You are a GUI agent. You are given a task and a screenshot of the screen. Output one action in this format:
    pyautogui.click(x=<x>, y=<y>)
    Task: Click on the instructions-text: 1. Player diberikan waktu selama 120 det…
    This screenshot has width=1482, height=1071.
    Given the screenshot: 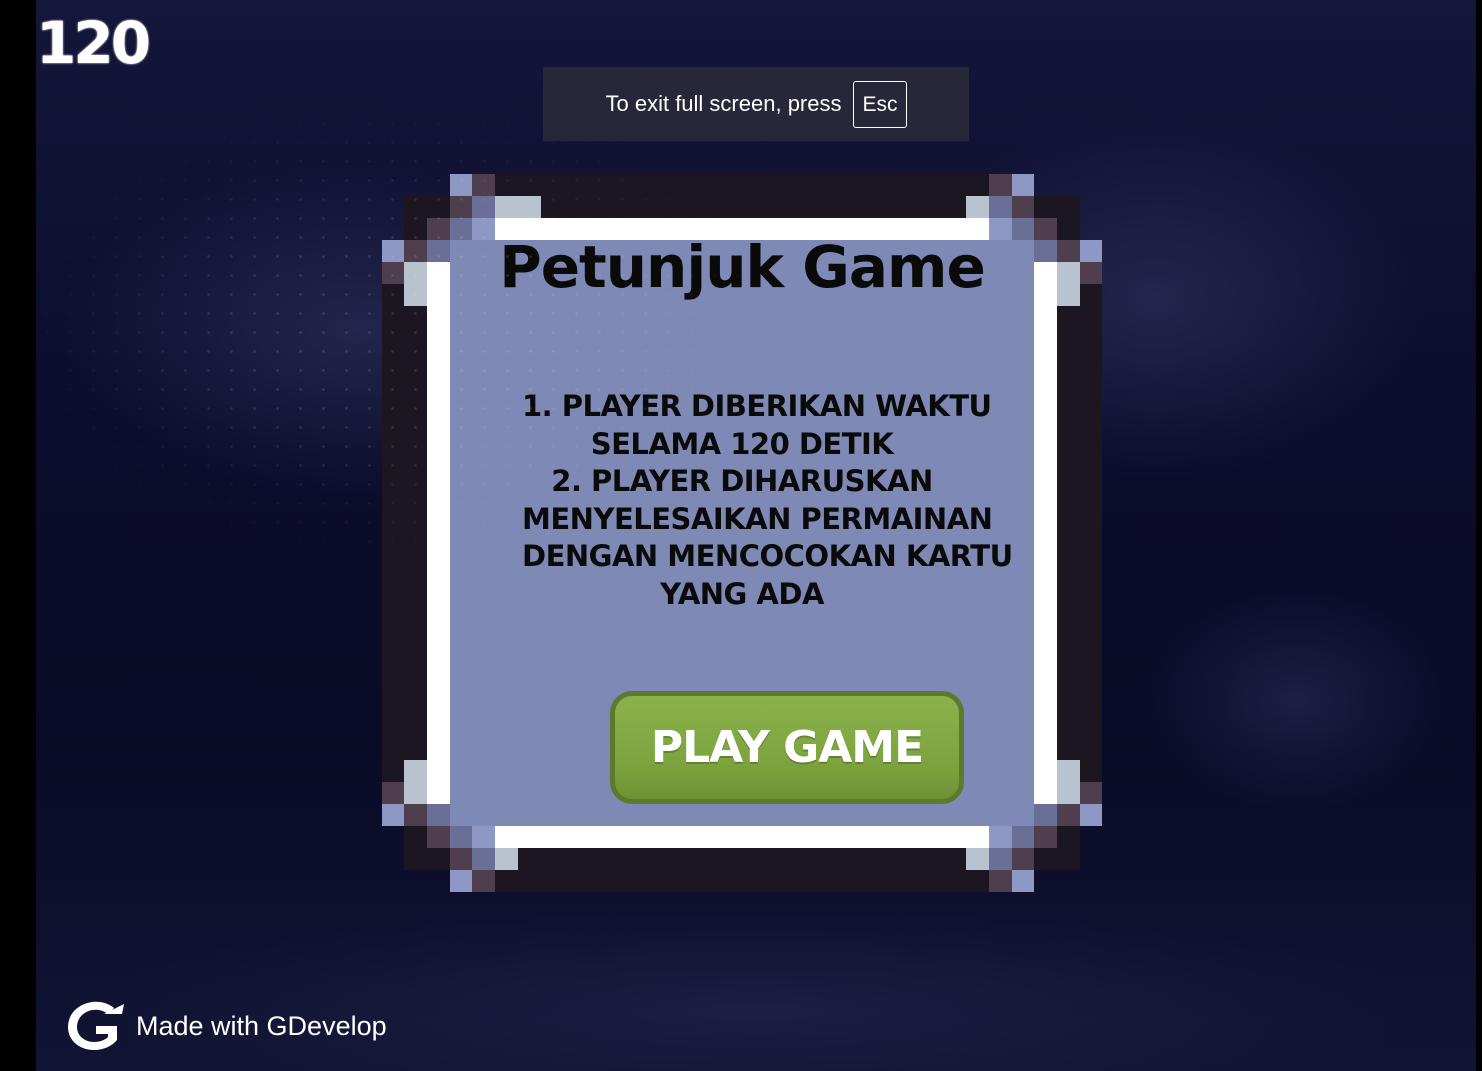 What is the action you would take?
    pyautogui.click(x=767, y=500)
    